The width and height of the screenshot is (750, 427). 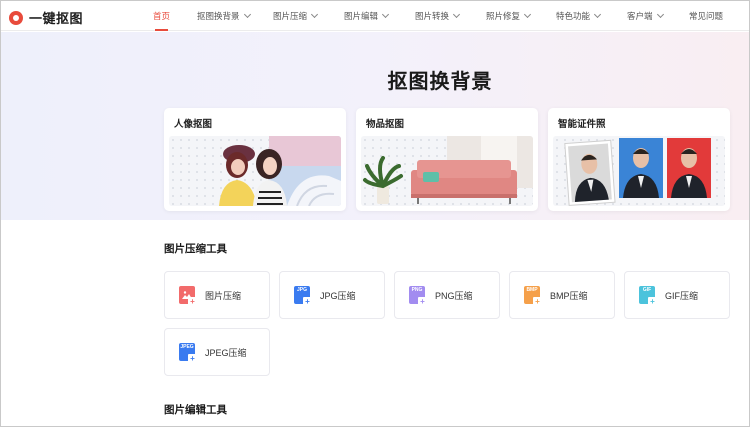 What do you see at coordinates (187, 347) in the screenshot?
I see `icon-tag: JPEG` at bounding box center [187, 347].